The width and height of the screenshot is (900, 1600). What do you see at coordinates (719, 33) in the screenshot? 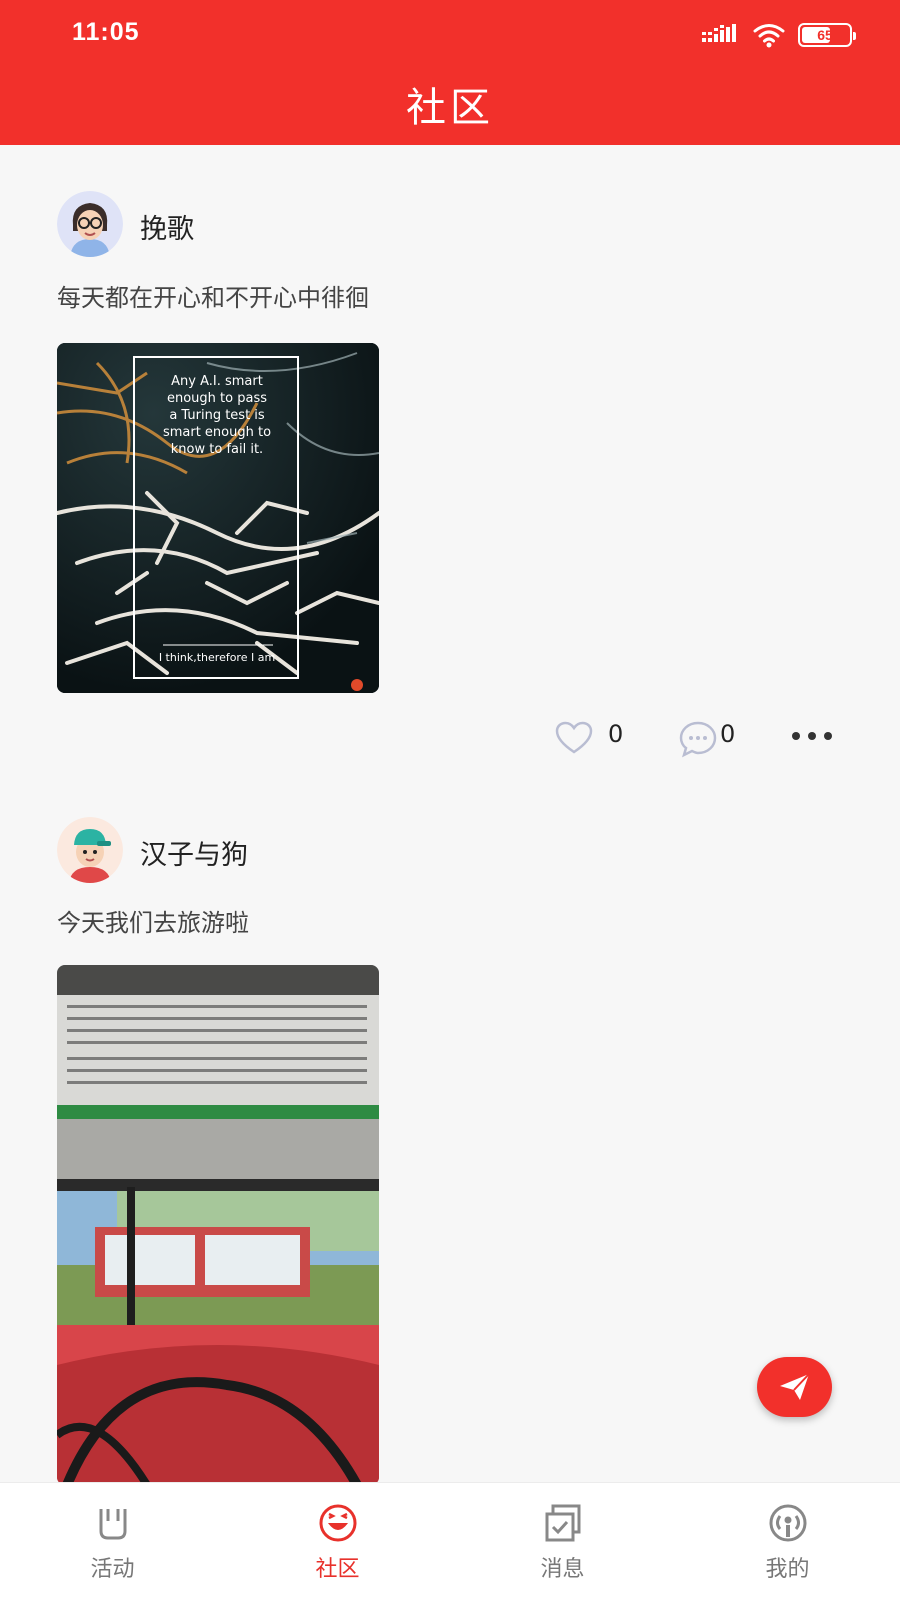
I see `signal-icon` at bounding box center [719, 33].